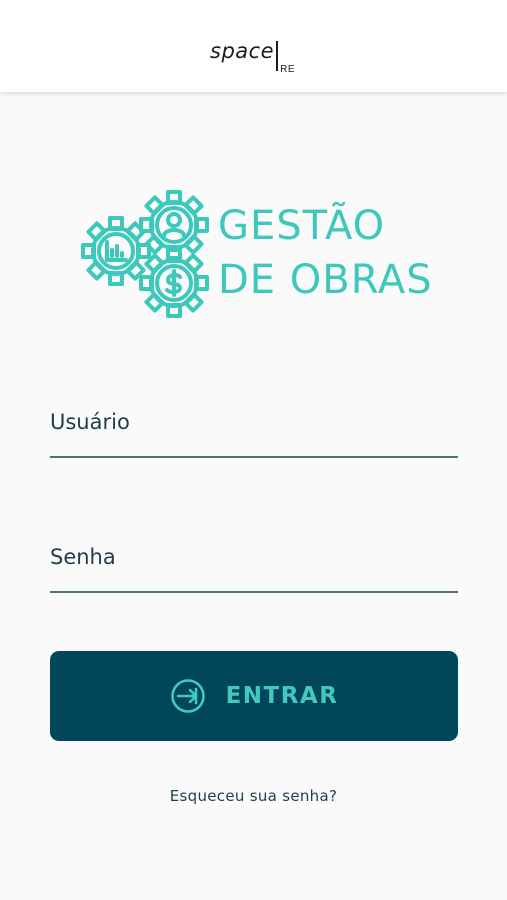 This screenshot has height=900, width=507. What do you see at coordinates (302, 226) in the screenshot?
I see `logo-title-line1: GESTÃO` at bounding box center [302, 226].